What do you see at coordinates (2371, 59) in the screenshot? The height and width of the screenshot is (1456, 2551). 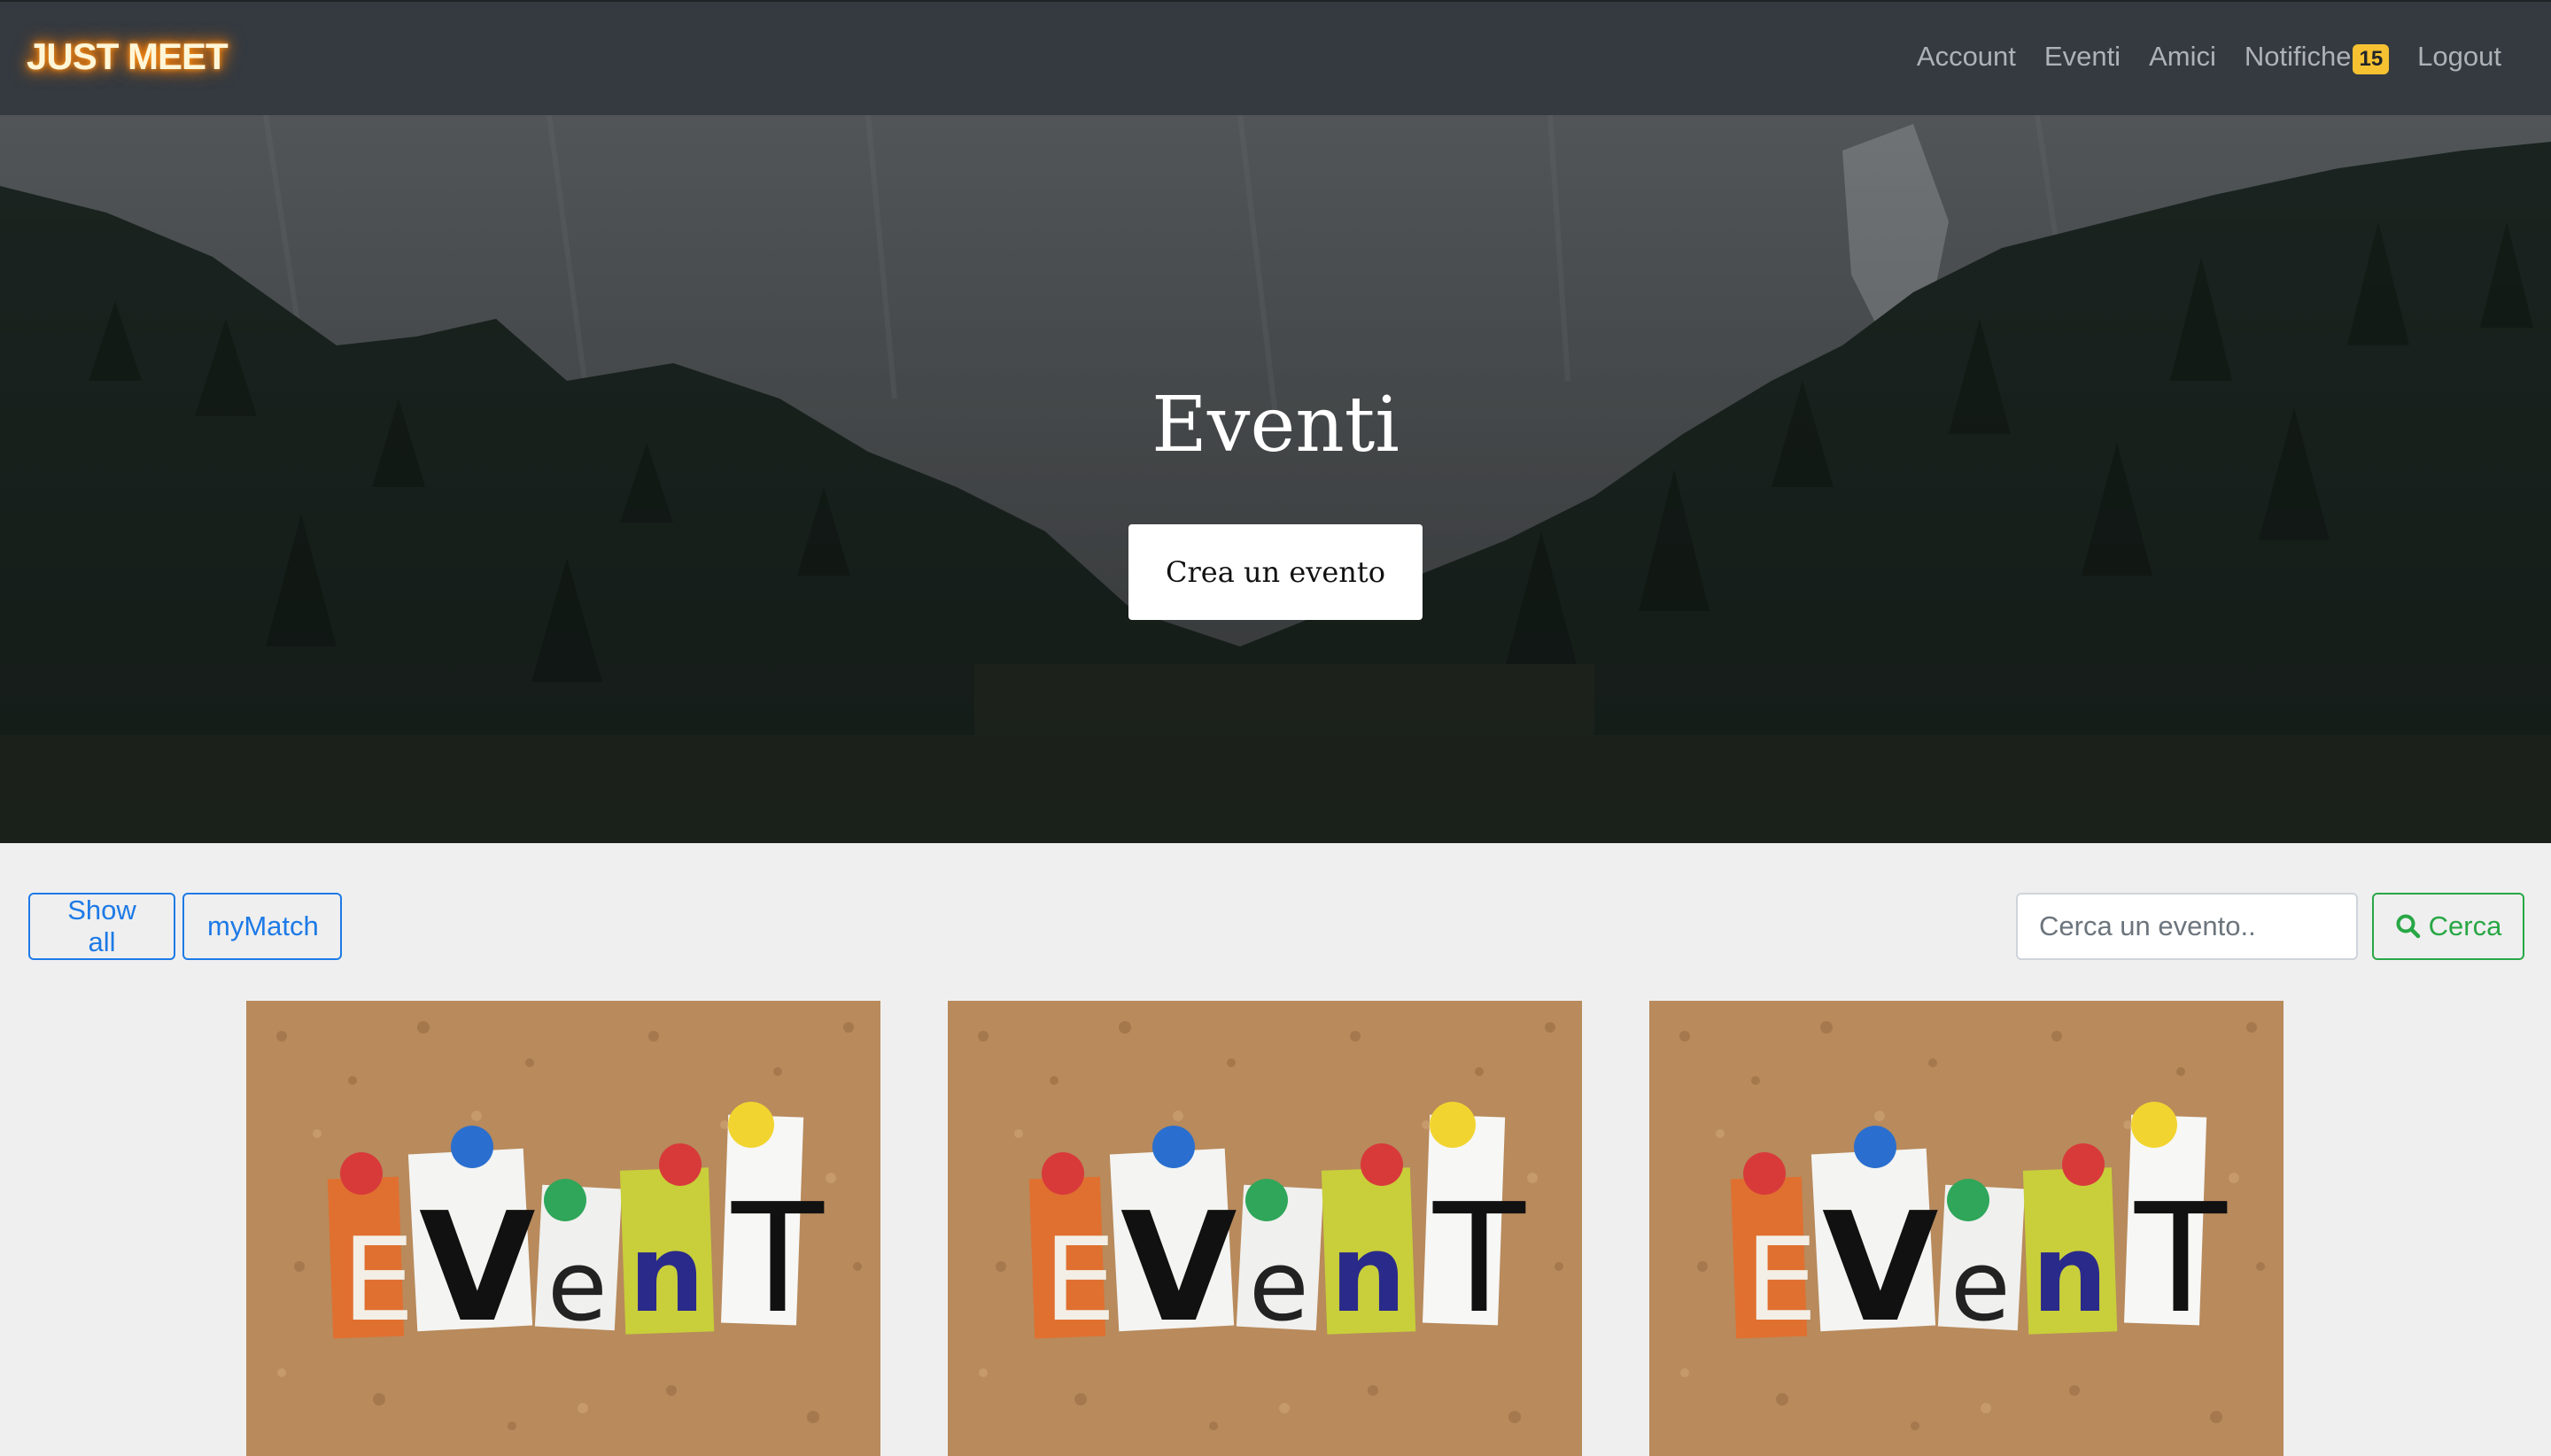 I see `notification-count-badge: 15` at bounding box center [2371, 59].